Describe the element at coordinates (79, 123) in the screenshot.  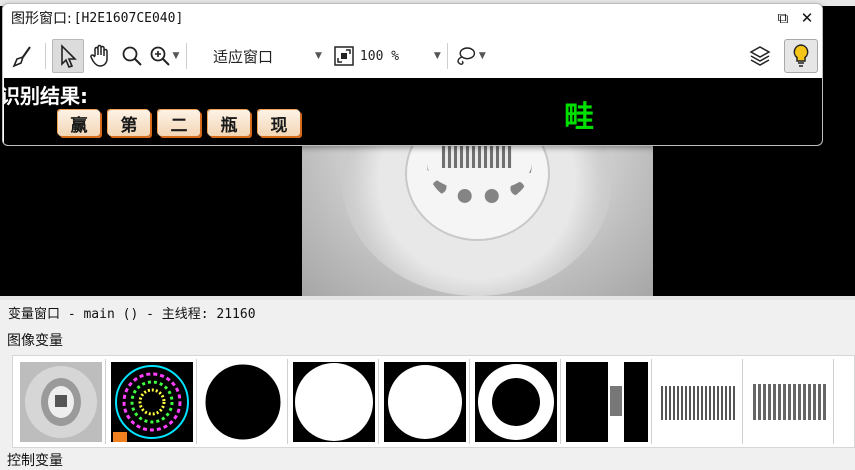
I see `result-char: 赢` at that location.